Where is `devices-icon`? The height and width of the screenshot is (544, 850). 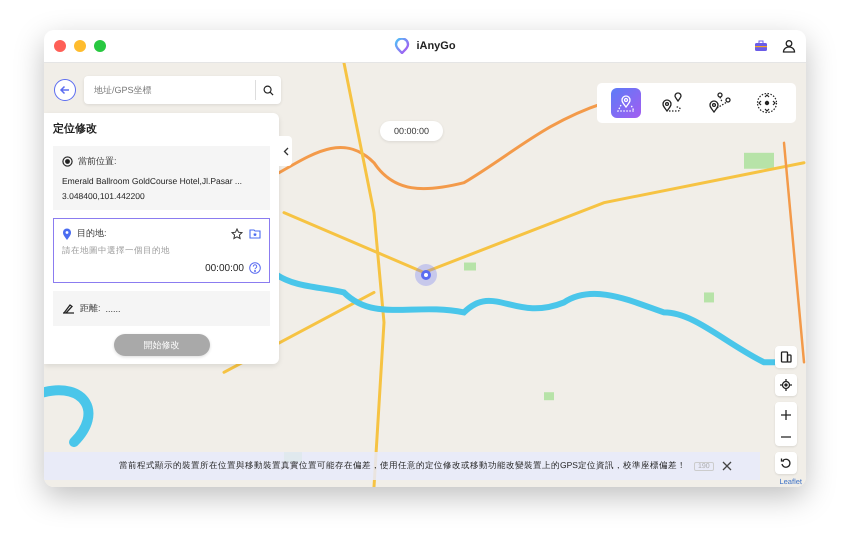 devices-icon is located at coordinates (786, 357).